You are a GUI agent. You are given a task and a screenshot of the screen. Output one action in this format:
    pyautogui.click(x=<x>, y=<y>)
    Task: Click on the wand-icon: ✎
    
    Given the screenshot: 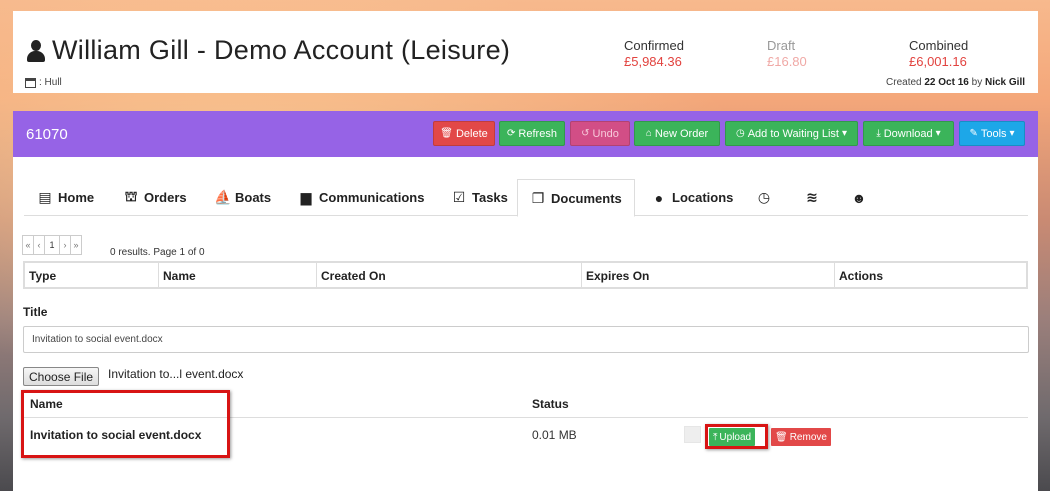 What is the action you would take?
    pyautogui.click(x=973, y=133)
    